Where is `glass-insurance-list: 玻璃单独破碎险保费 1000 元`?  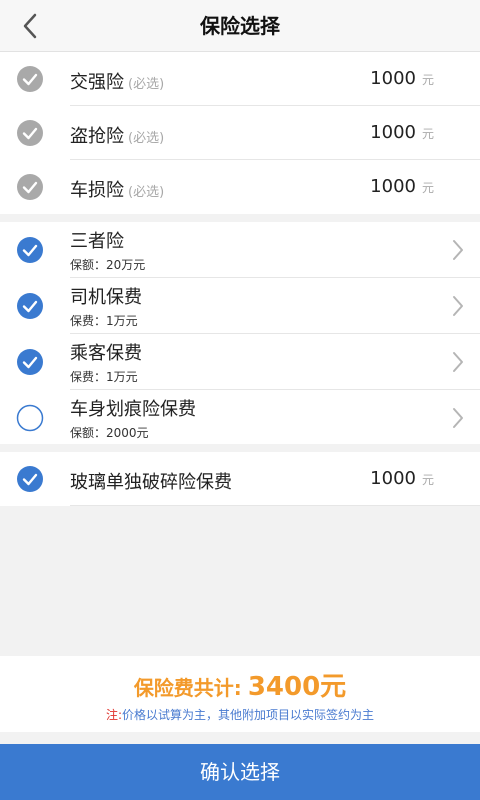 glass-insurance-list: 玻璃单独破碎险保费 1000 元 is located at coordinates (240, 479).